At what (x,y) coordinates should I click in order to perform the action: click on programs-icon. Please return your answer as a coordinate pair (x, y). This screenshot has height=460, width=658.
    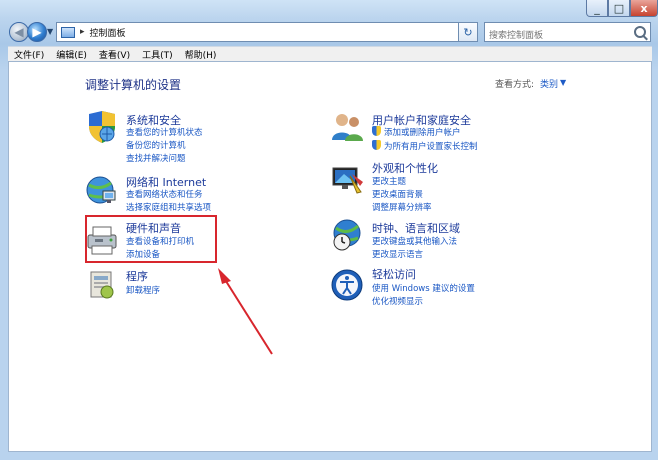
    Looking at the image, I should click on (102, 284).